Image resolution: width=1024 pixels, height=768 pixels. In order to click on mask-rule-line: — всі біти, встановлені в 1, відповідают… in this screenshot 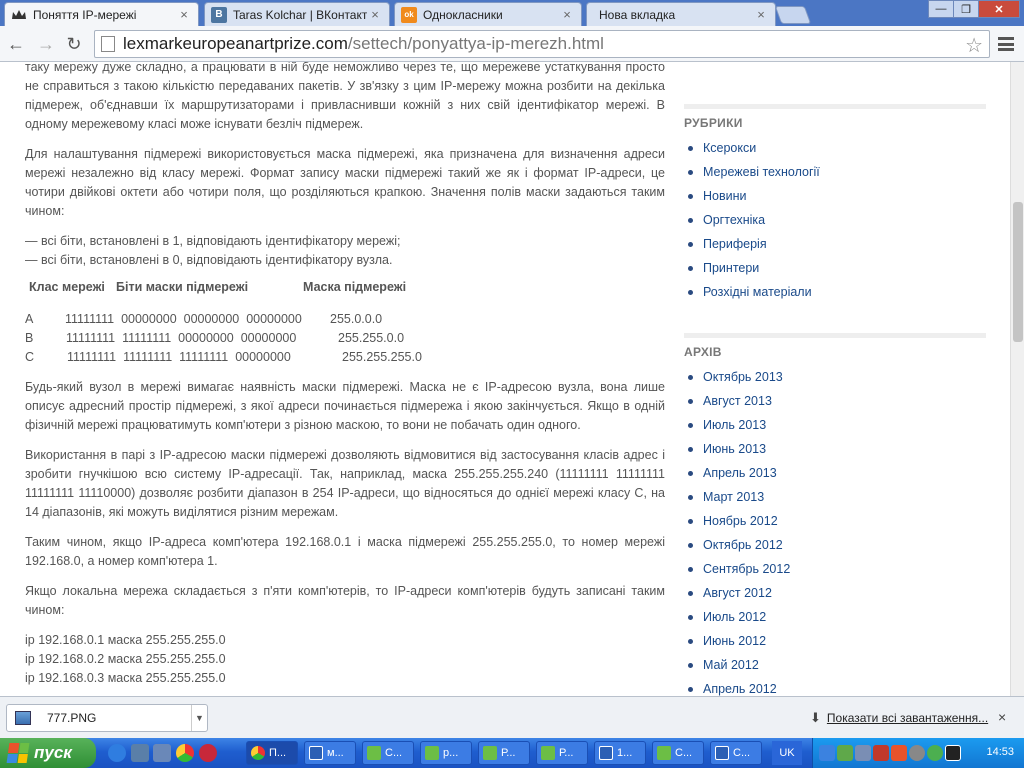, I will do `click(213, 241)`.